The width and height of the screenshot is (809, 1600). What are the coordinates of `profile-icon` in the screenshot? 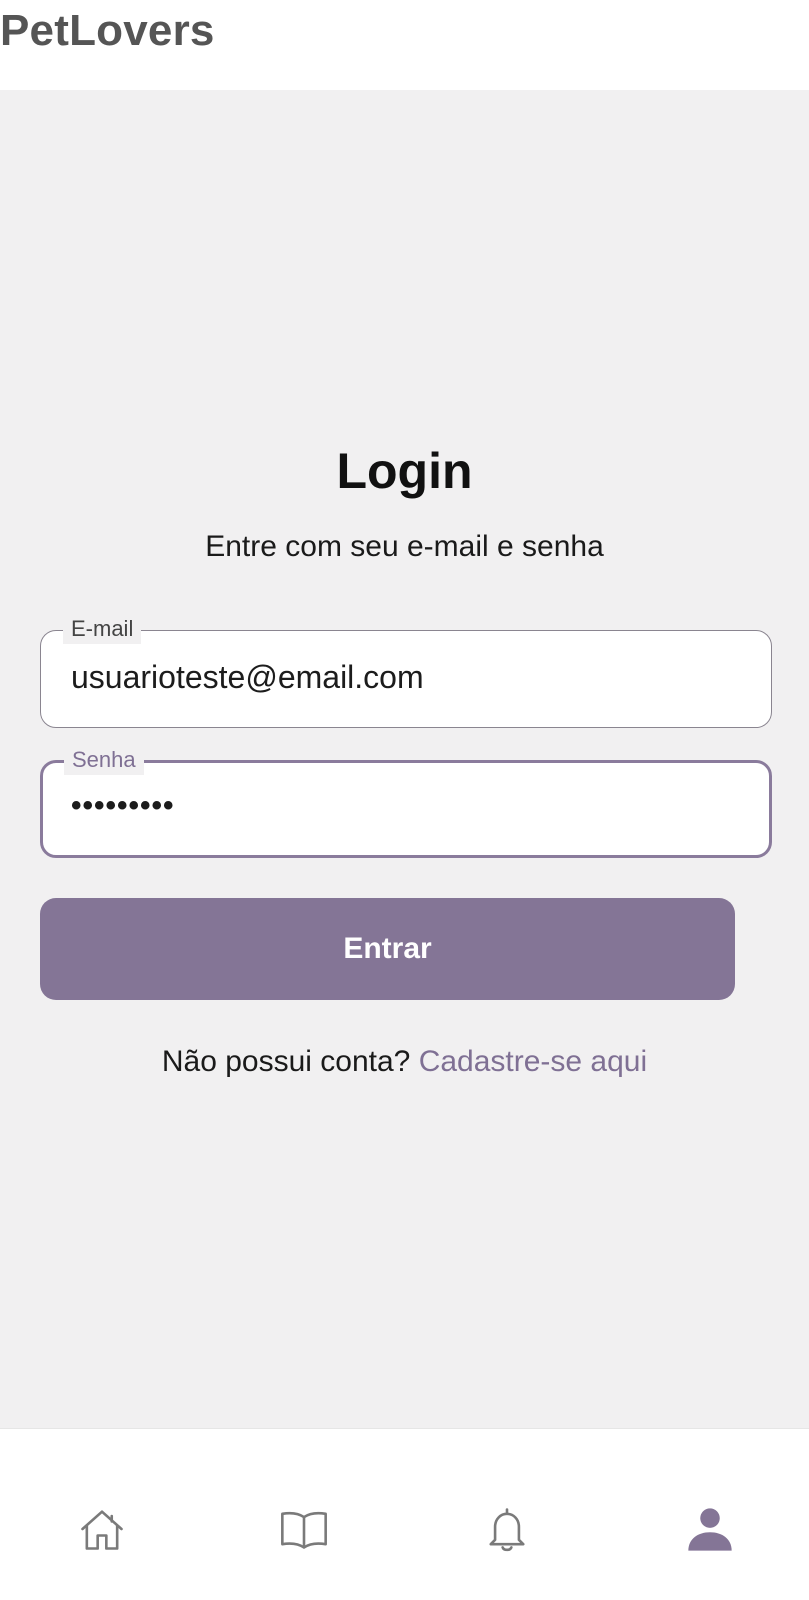 It's located at (710, 1529).